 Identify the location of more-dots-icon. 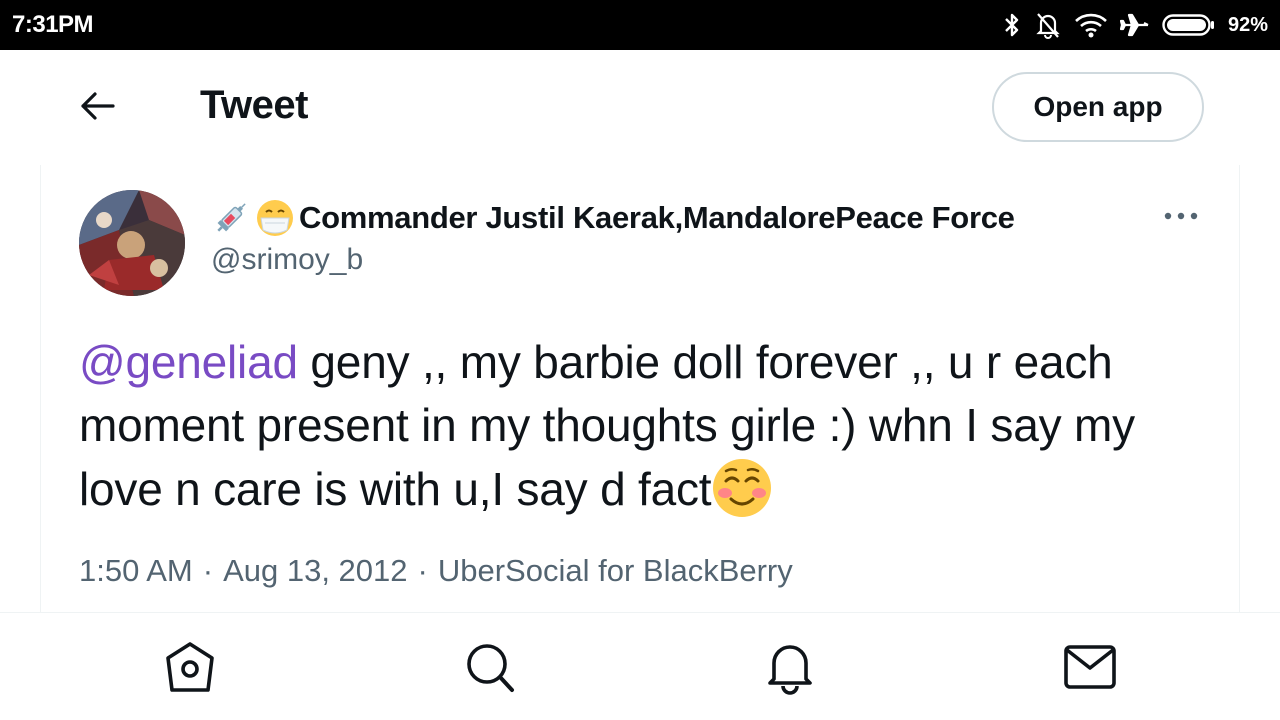
(1181, 217).